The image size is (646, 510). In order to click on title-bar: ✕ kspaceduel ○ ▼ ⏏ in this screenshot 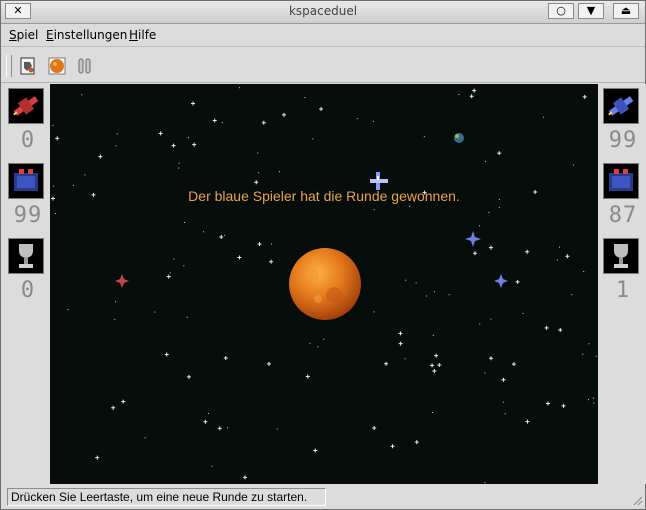, I will do `click(323, 12)`.